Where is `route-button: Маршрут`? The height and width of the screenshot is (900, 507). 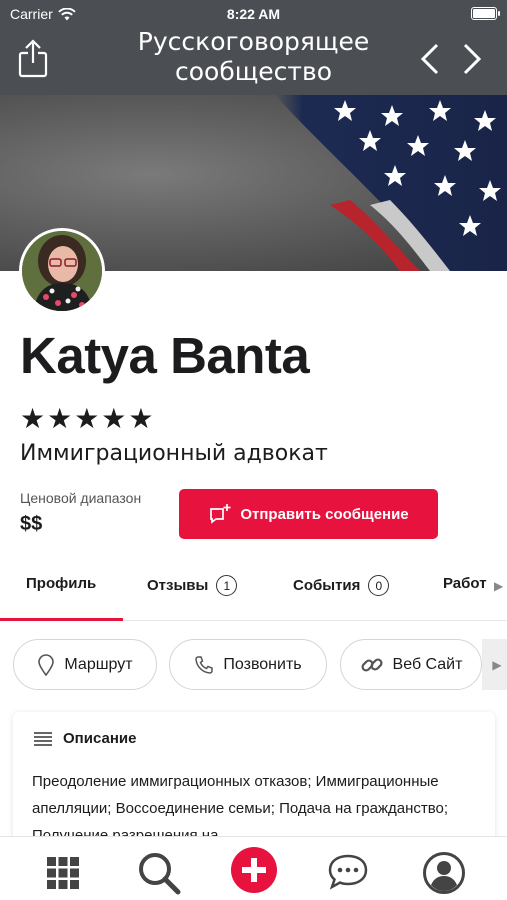
route-button: Маршрут is located at coordinates (85, 664).